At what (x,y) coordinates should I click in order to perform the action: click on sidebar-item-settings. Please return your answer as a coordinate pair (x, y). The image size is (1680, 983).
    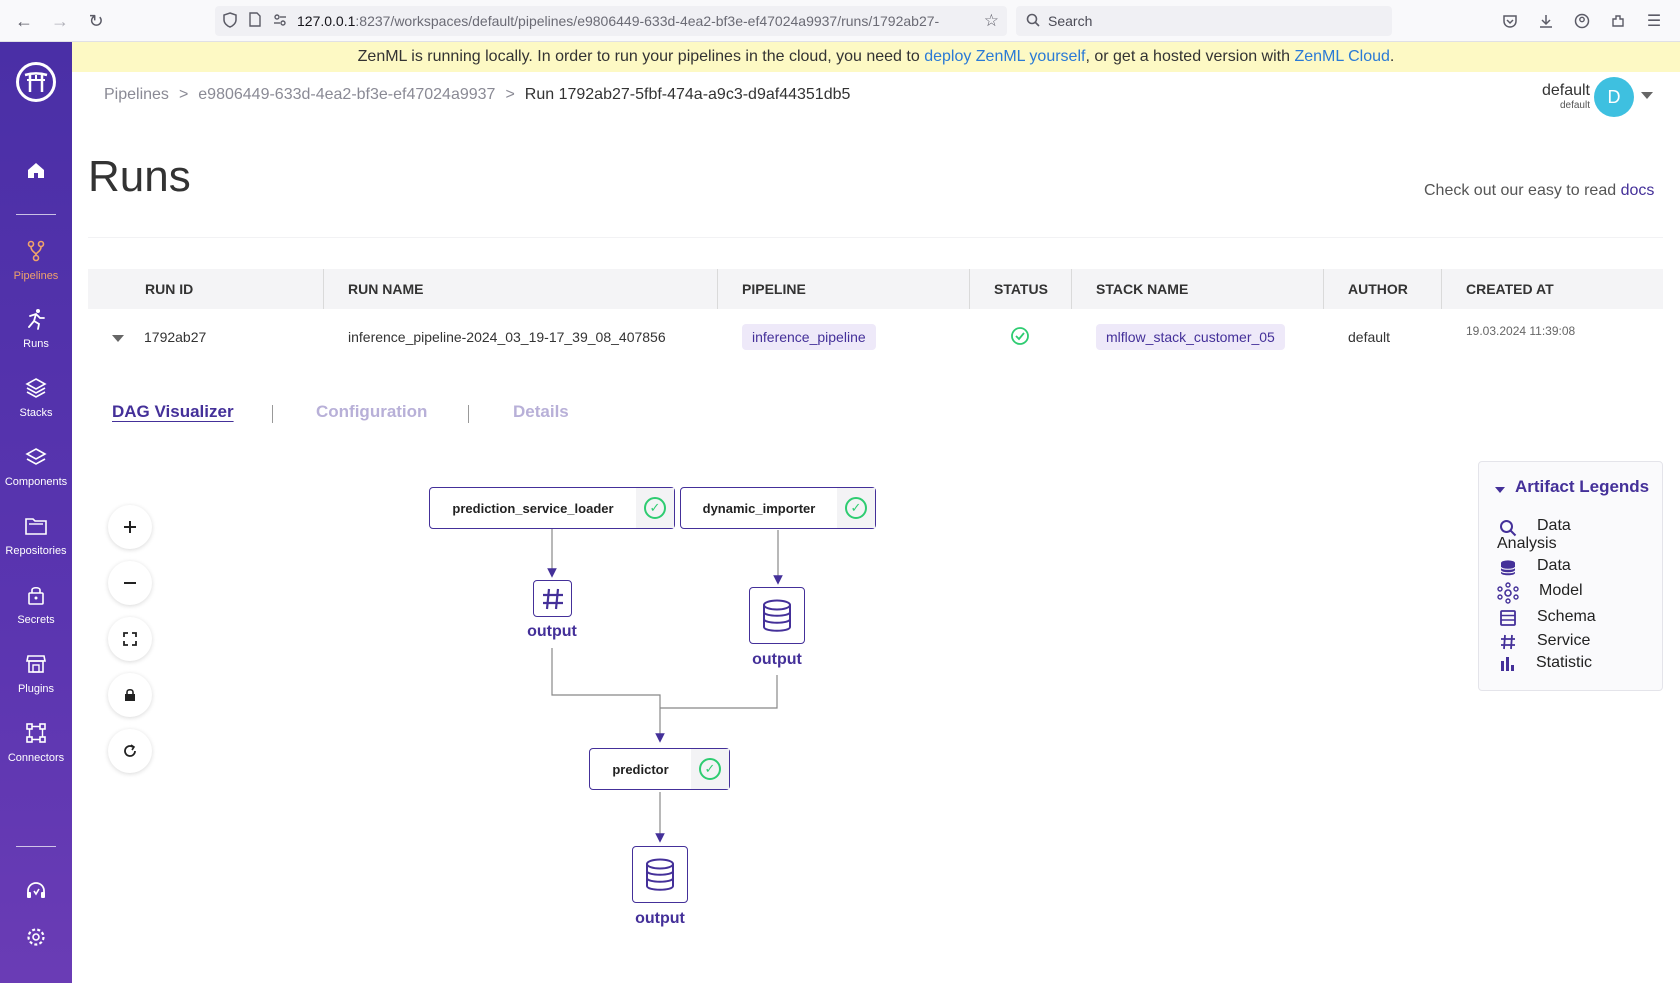
    Looking at the image, I should click on (36, 941).